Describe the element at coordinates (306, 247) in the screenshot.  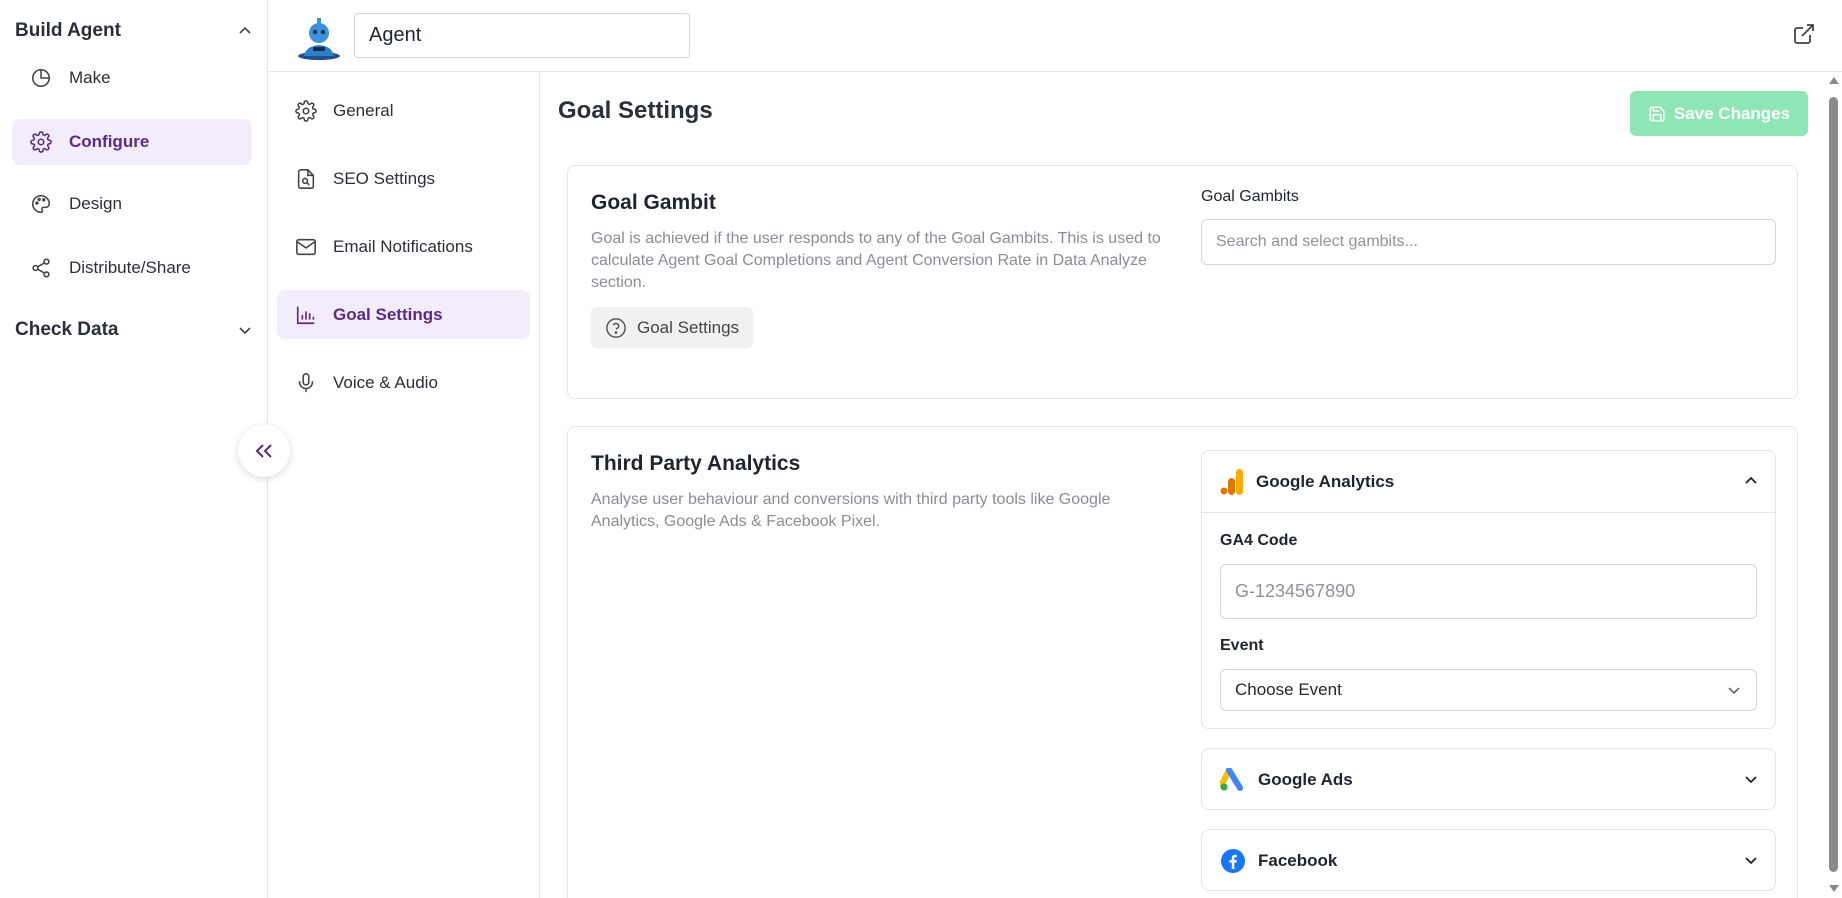
I see `mail-icon` at that location.